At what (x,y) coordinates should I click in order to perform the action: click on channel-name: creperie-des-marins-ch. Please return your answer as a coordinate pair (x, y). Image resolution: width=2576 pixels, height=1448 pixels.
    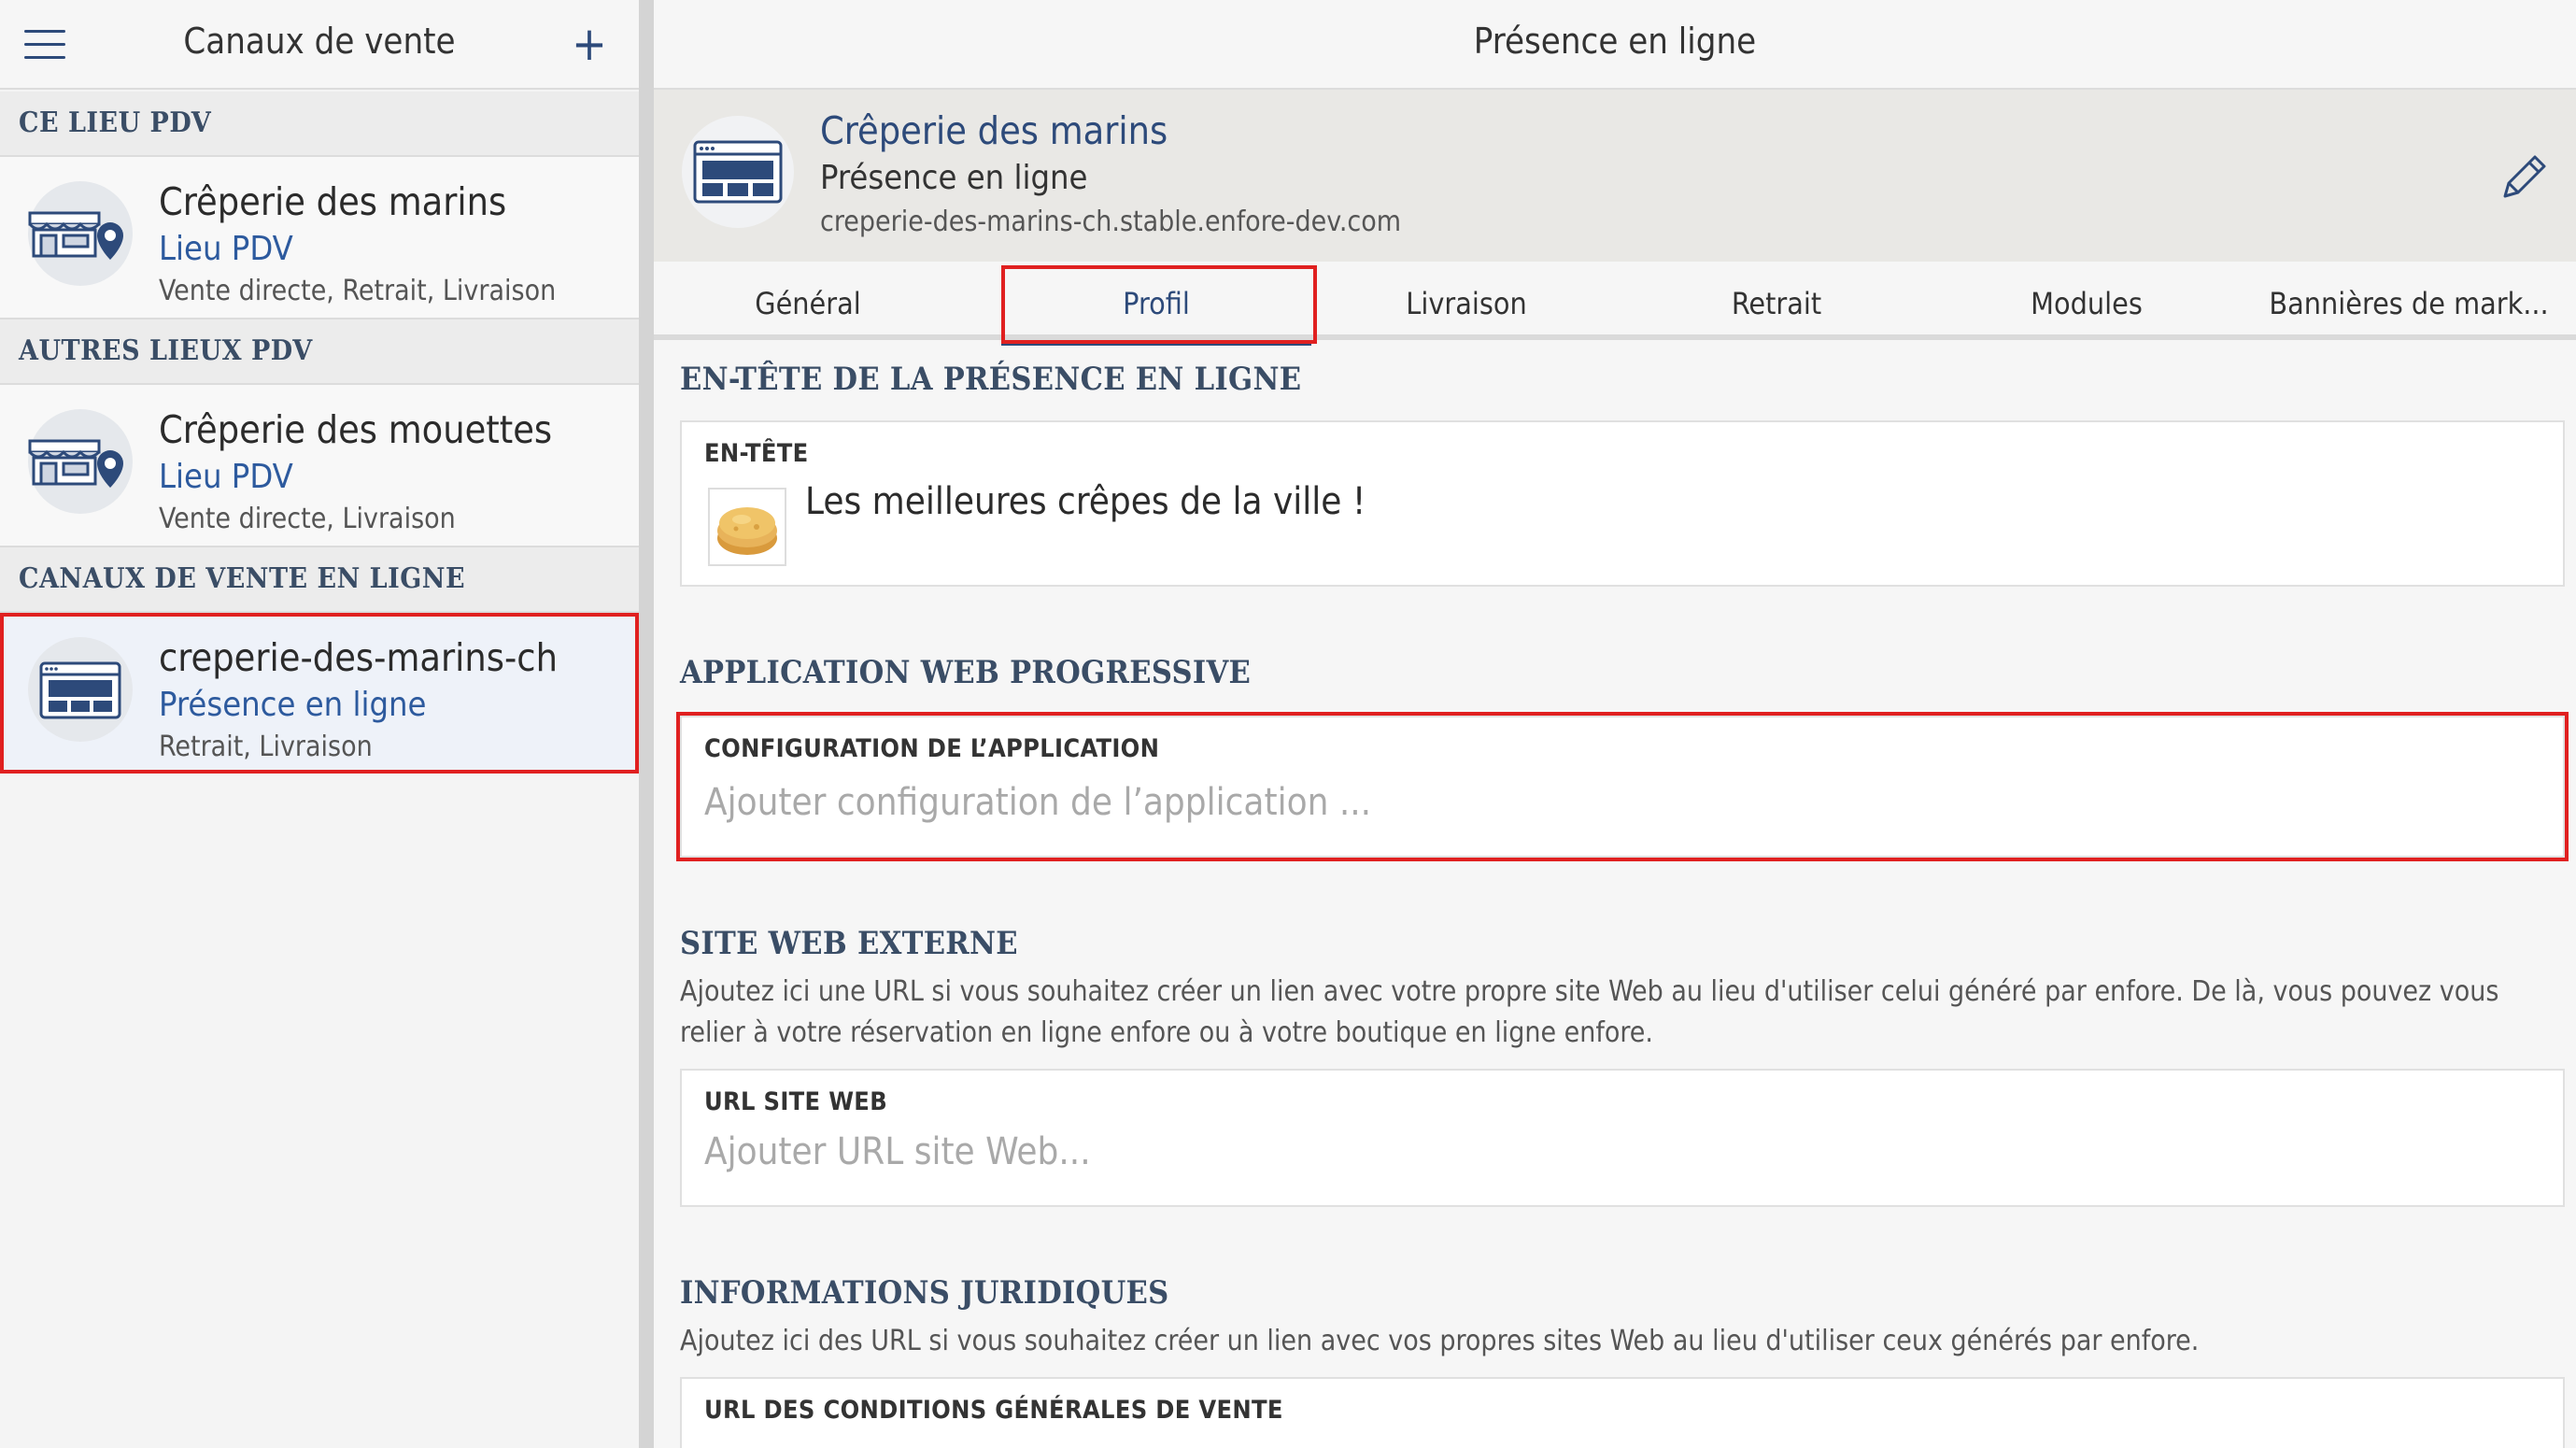
    Looking at the image, I should click on (358, 658).